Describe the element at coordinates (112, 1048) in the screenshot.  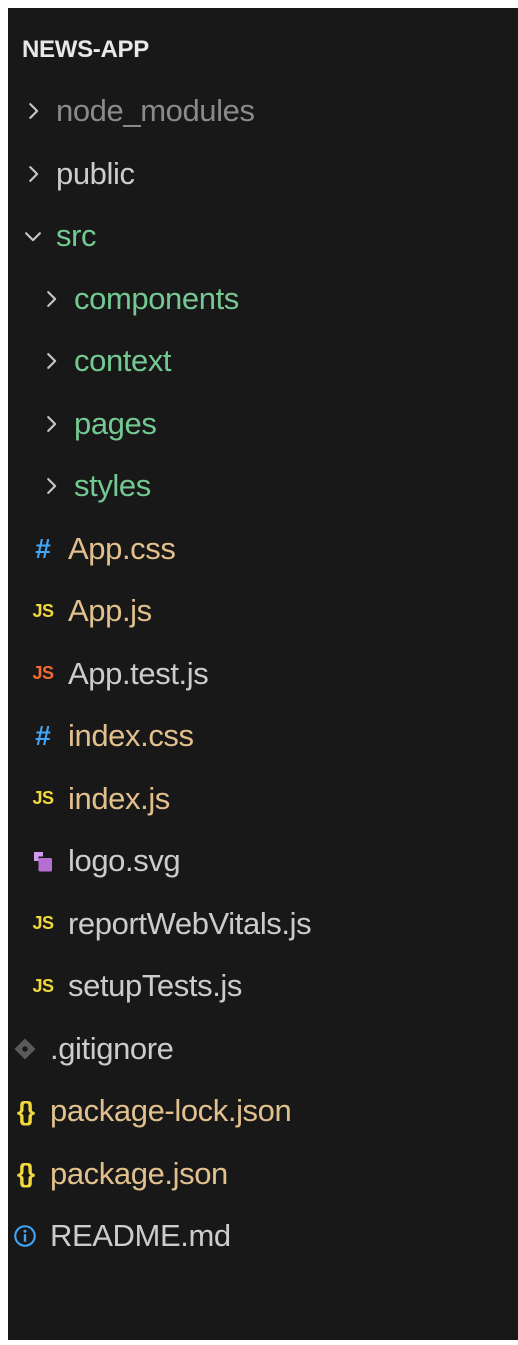
I see `tree-item-label: .gitignore` at that location.